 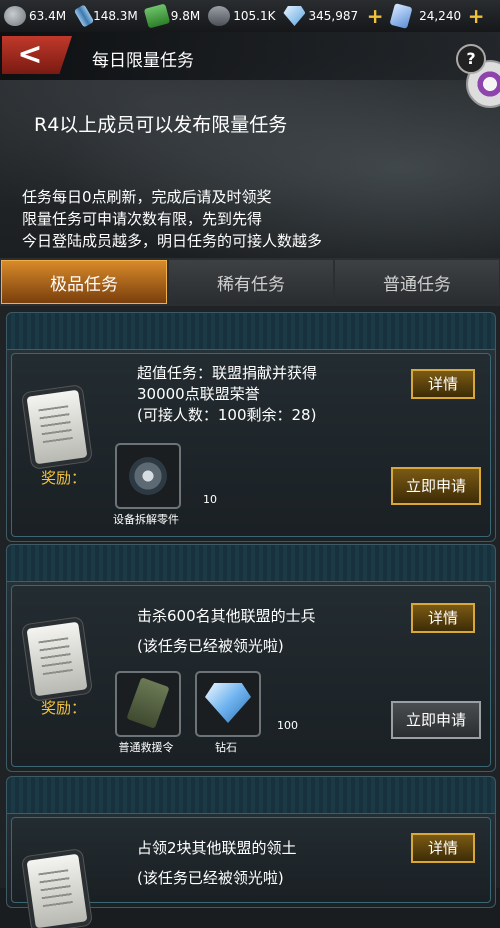 I want to click on resource-cylinder: 148.3M, so click(x=105, y=16).